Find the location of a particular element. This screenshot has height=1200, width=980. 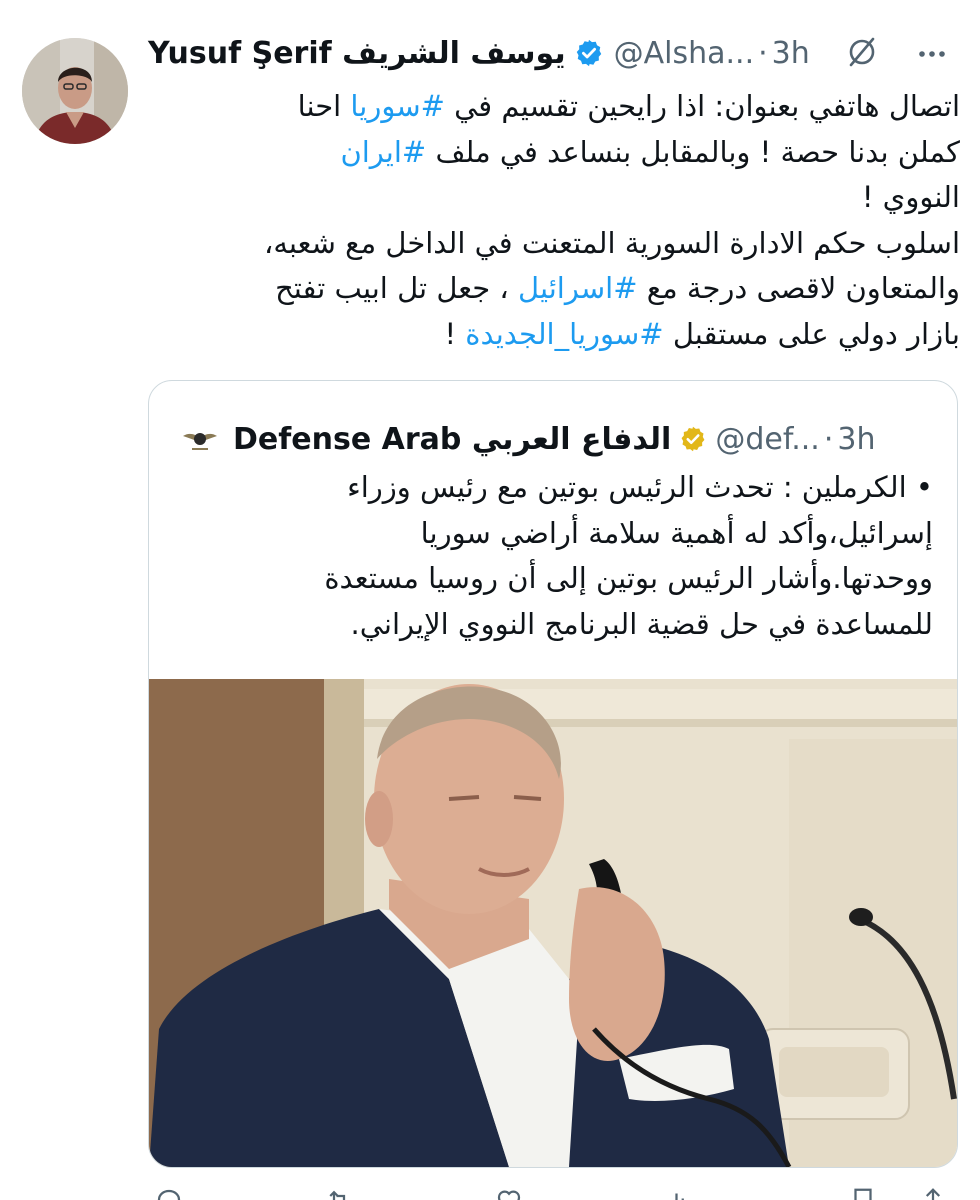

views-button is located at coordinates (679, 1193).